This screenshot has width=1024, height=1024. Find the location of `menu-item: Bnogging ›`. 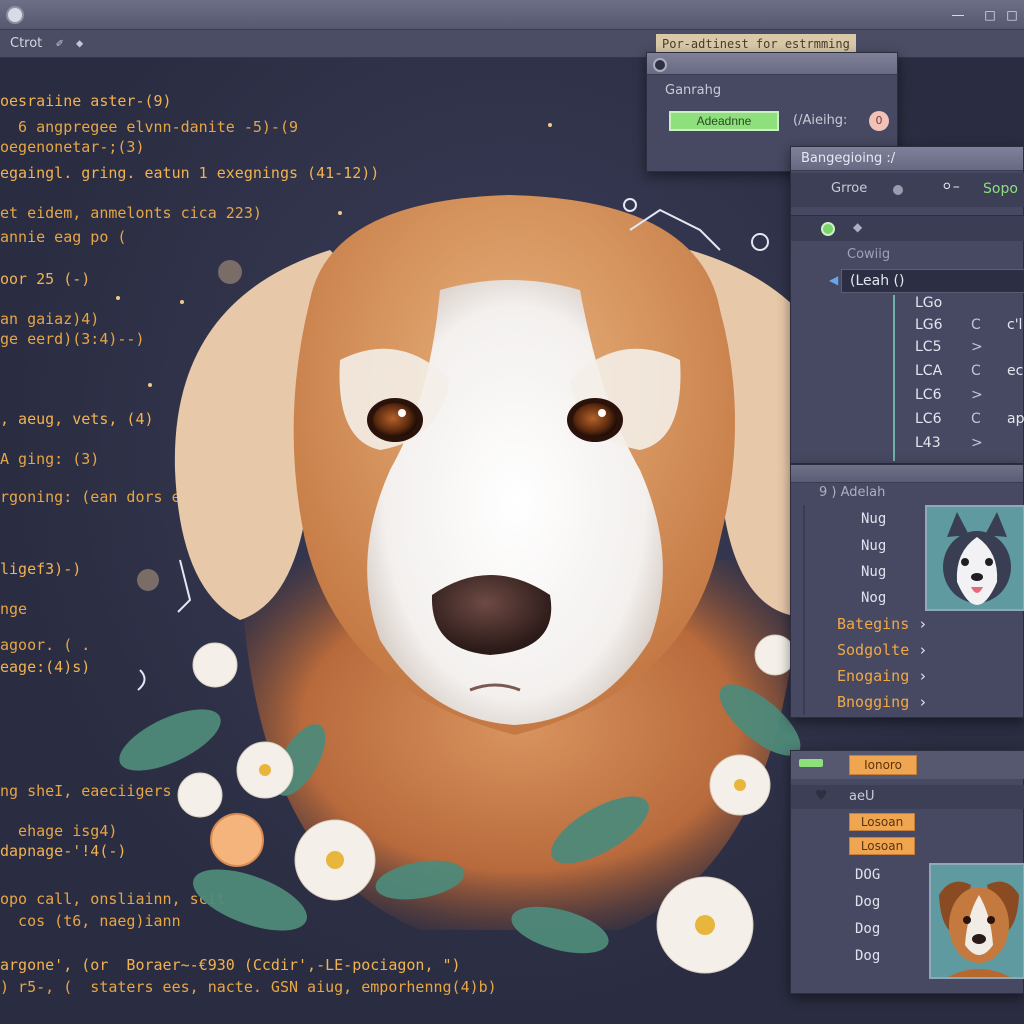

menu-item: Bnogging › is located at coordinates (882, 702).